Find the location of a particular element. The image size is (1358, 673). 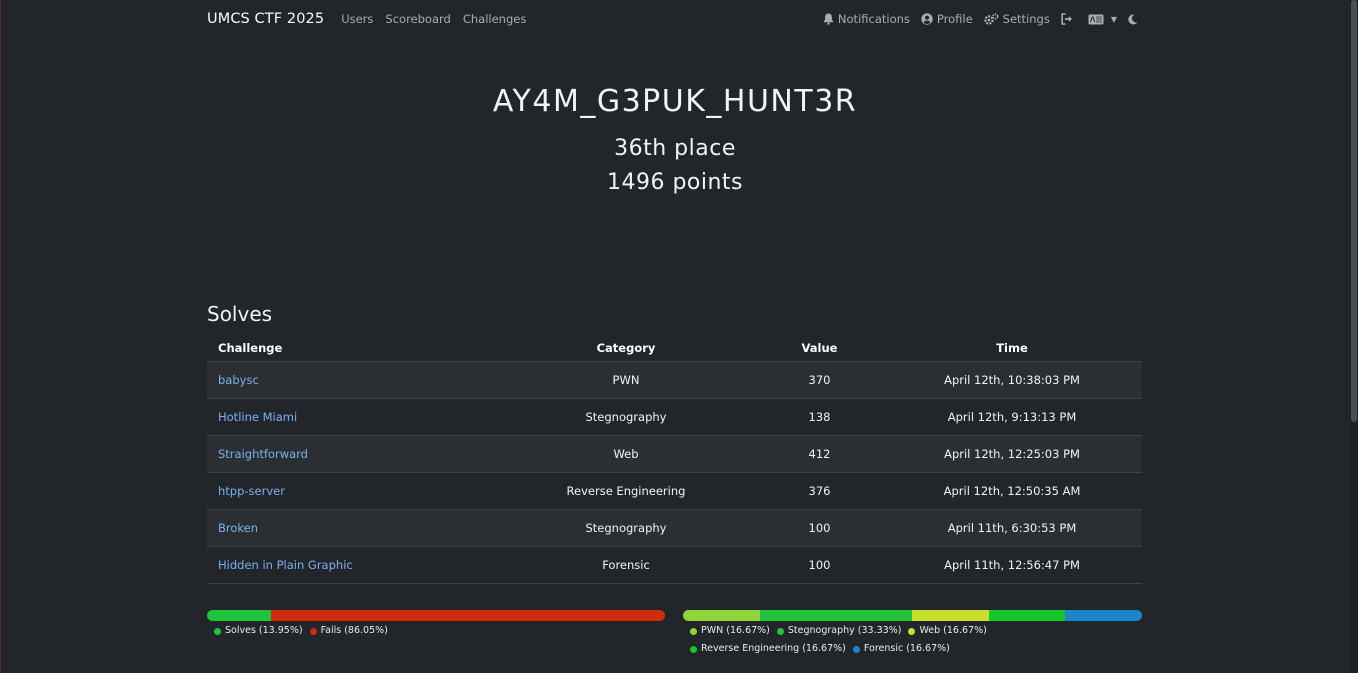

solves-heading: Solves is located at coordinates (240, 314).